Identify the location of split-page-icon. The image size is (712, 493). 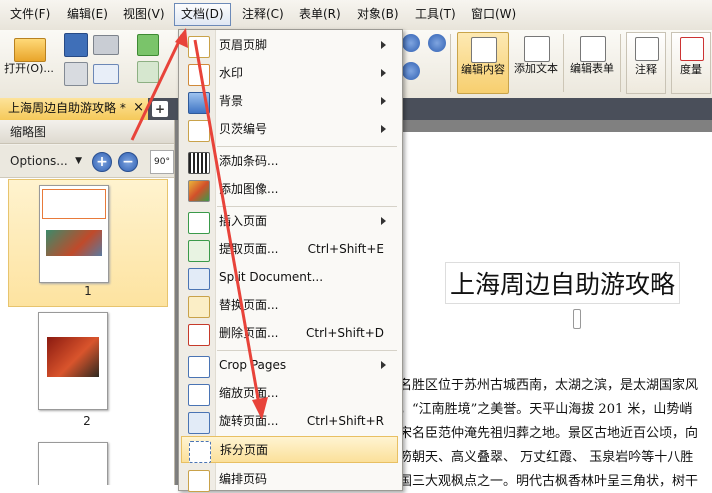
(200, 452).